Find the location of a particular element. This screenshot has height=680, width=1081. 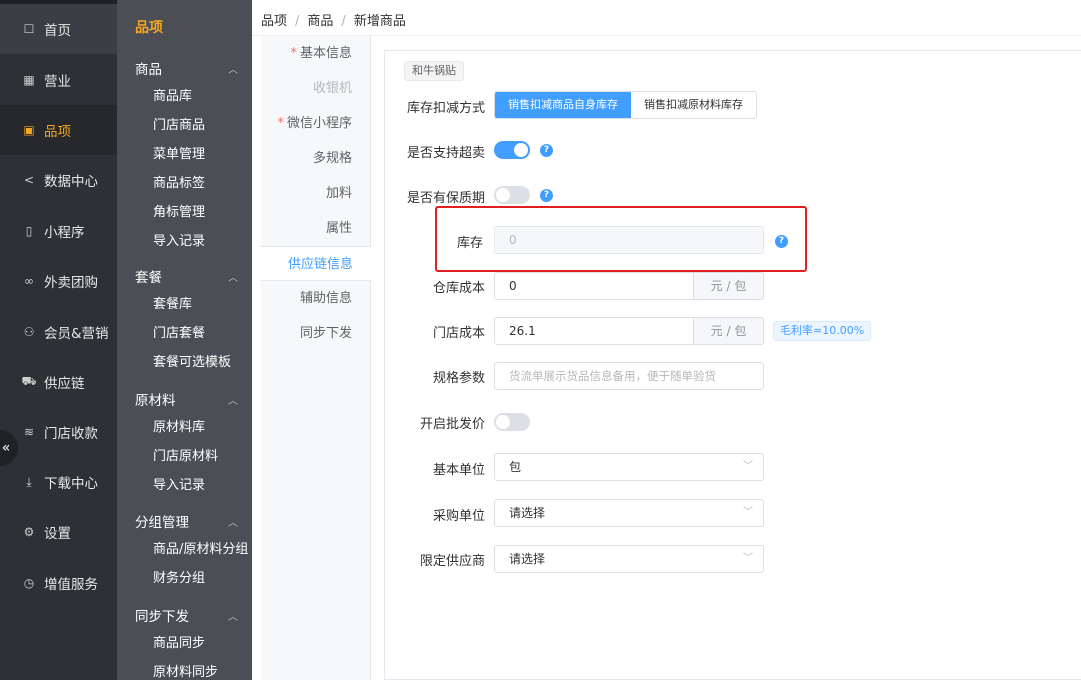

store-cost-unit: 元 / 包 is located at coordinates (729, 331).